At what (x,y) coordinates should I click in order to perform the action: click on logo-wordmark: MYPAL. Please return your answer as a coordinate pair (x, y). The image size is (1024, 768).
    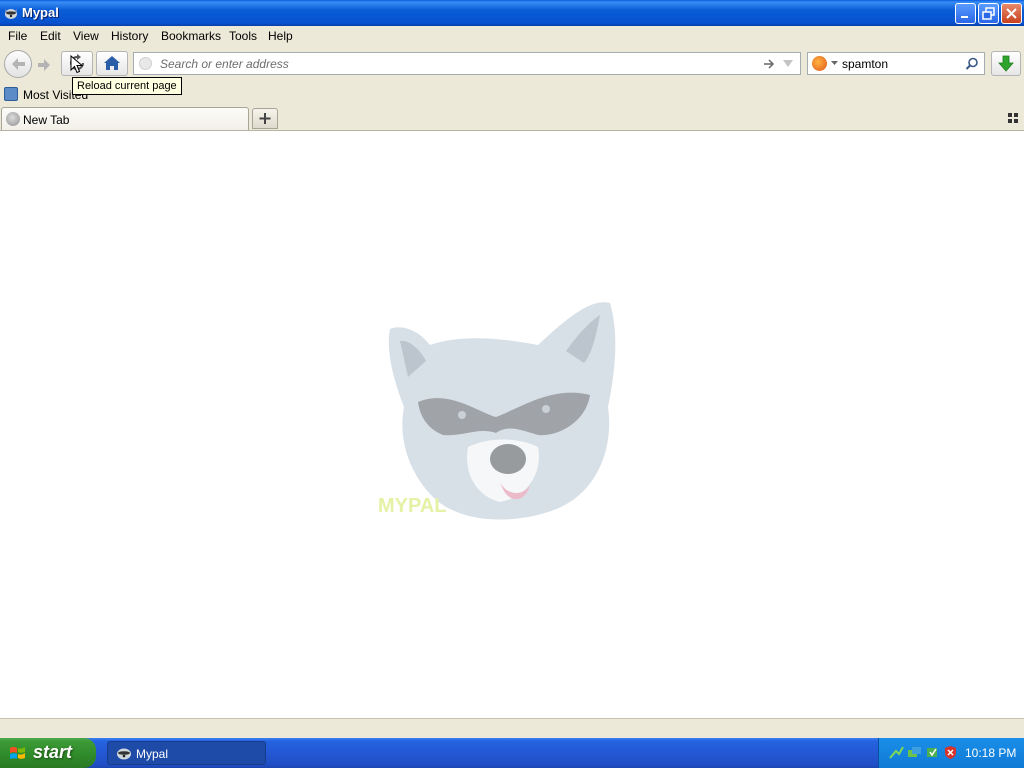
    Looking at the image, I should click on (412, 506).